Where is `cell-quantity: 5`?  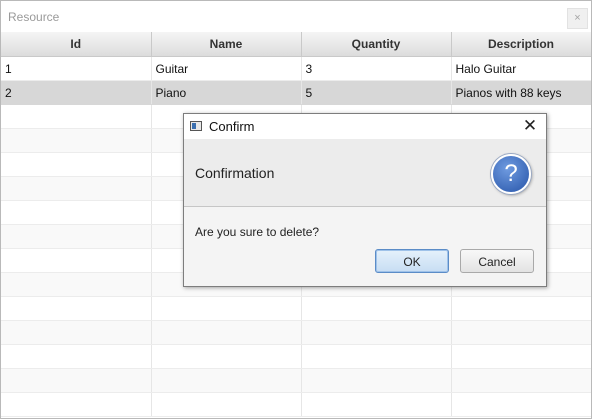
cell-quantity: 5 is located at coordinates (376, 92).